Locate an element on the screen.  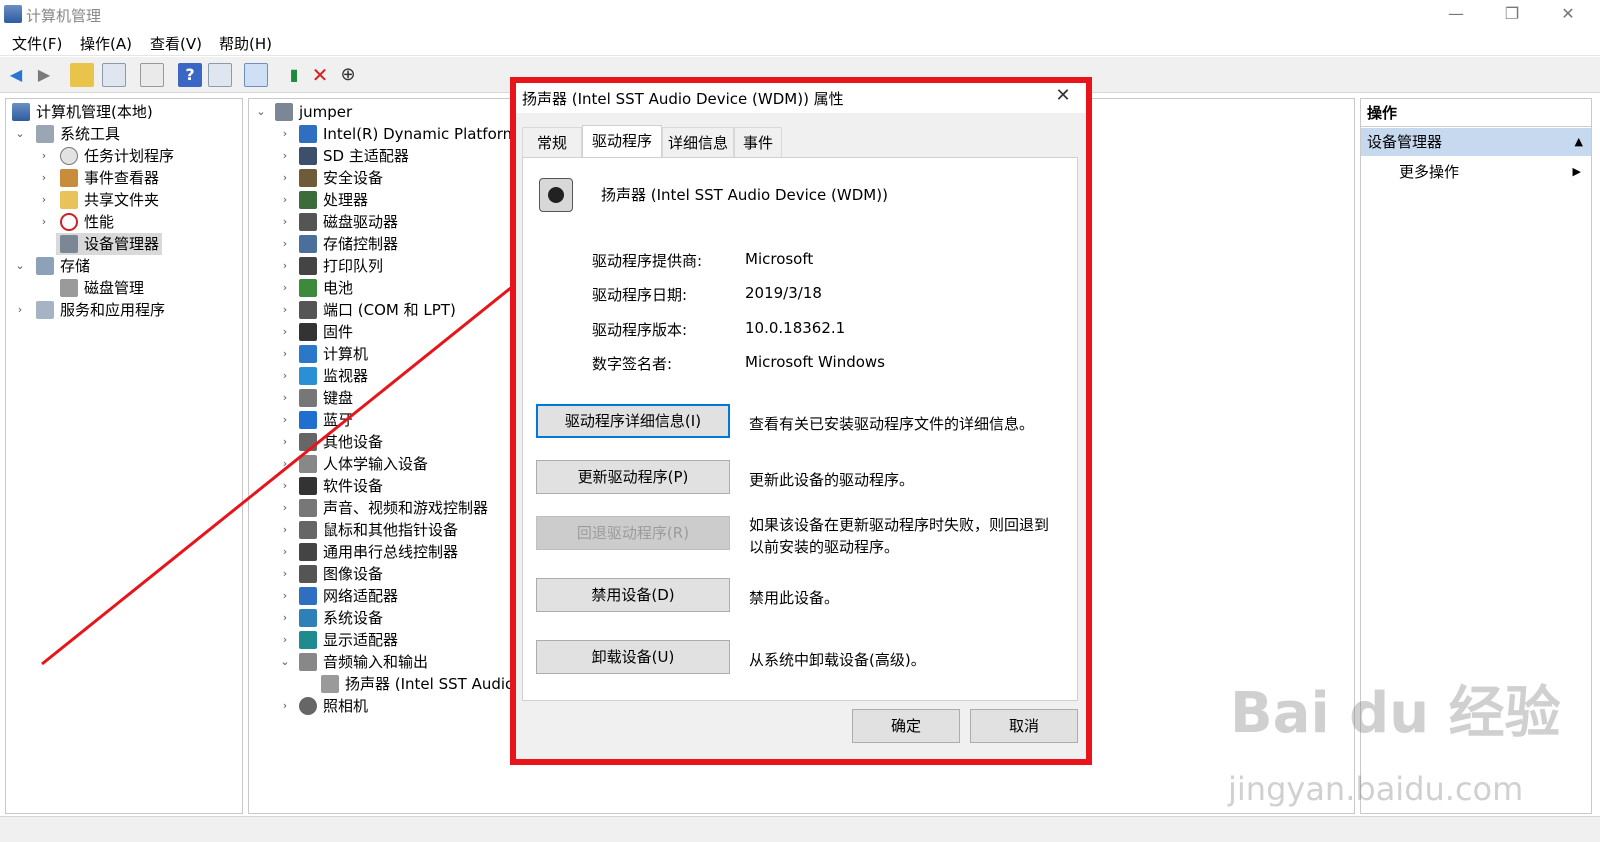
prop-value: 2019/3/18 is located at coordinates (783, 293).